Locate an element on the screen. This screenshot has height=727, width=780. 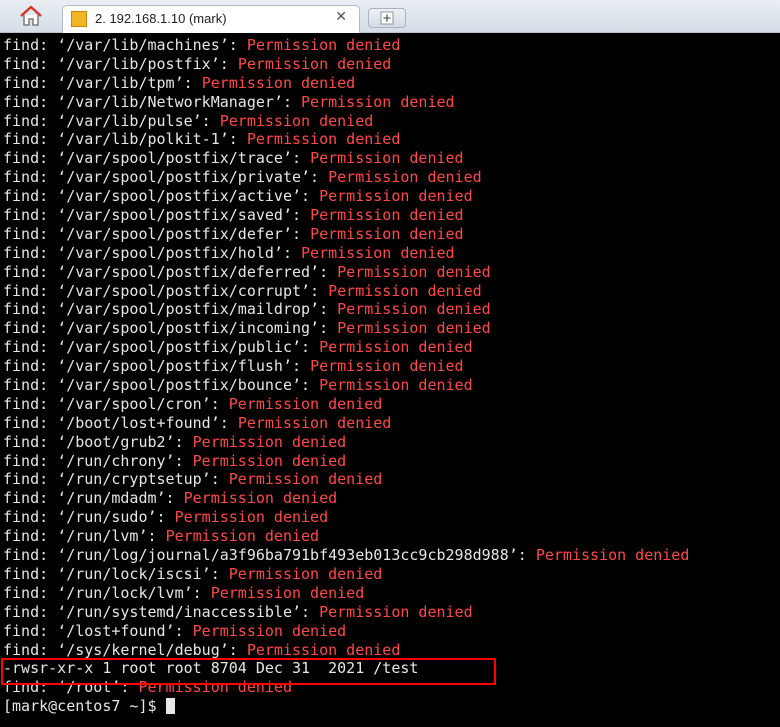
line-path: ‘/run/cryptsetup’: is located at coordinates (143, 479).